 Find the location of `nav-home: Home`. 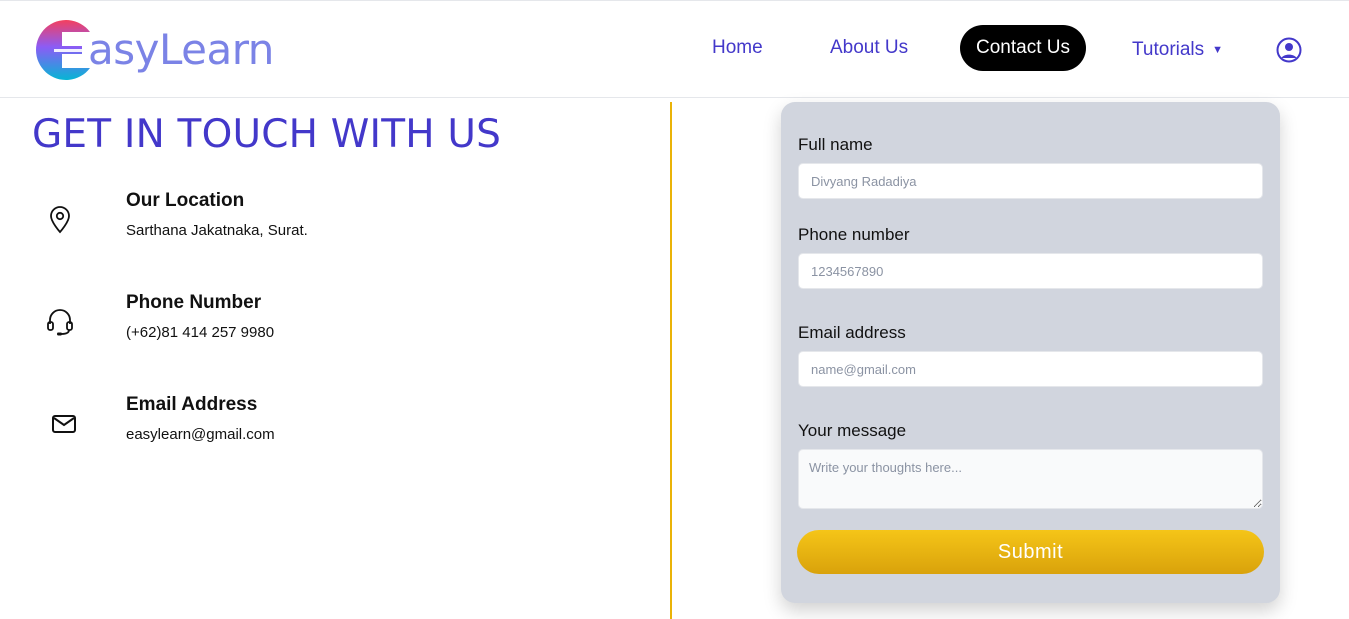

nav-home: Home is located at coordinates (737, 48).